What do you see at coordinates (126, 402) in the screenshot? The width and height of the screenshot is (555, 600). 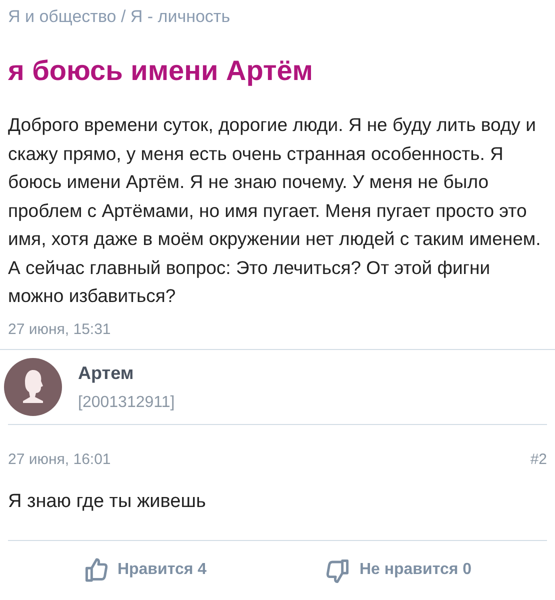 I see `author-id: [2001312911]` at bounding box center [126, 402].